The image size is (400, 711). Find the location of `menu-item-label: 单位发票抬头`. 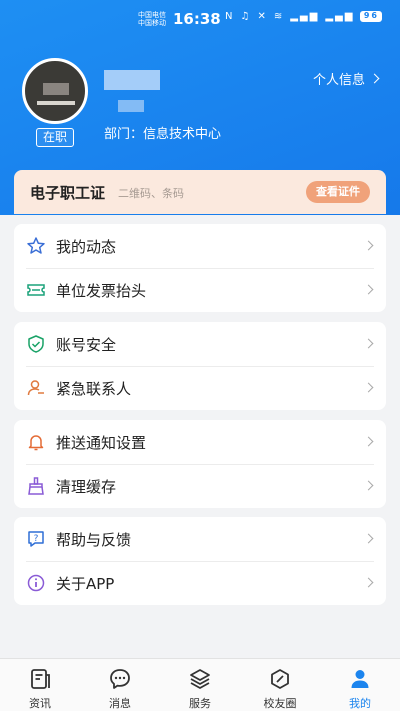

menu-item-label: 单位发票抬头 is located at coordinates (101, 290).